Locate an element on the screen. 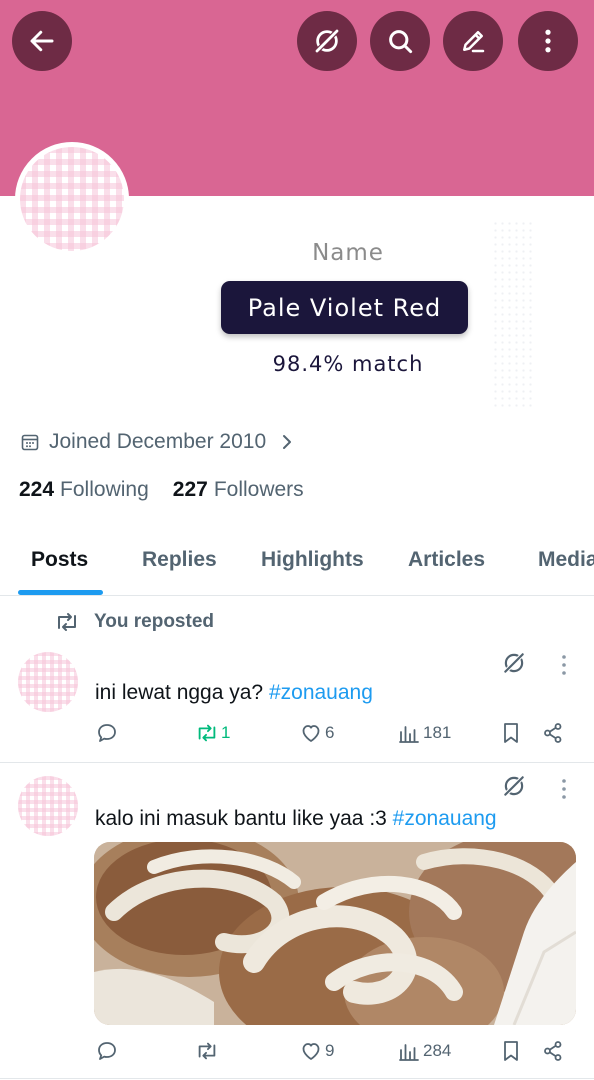 This screenshot has height=1080, width=594. views-button: 181 is located at coordinates (424, 733).